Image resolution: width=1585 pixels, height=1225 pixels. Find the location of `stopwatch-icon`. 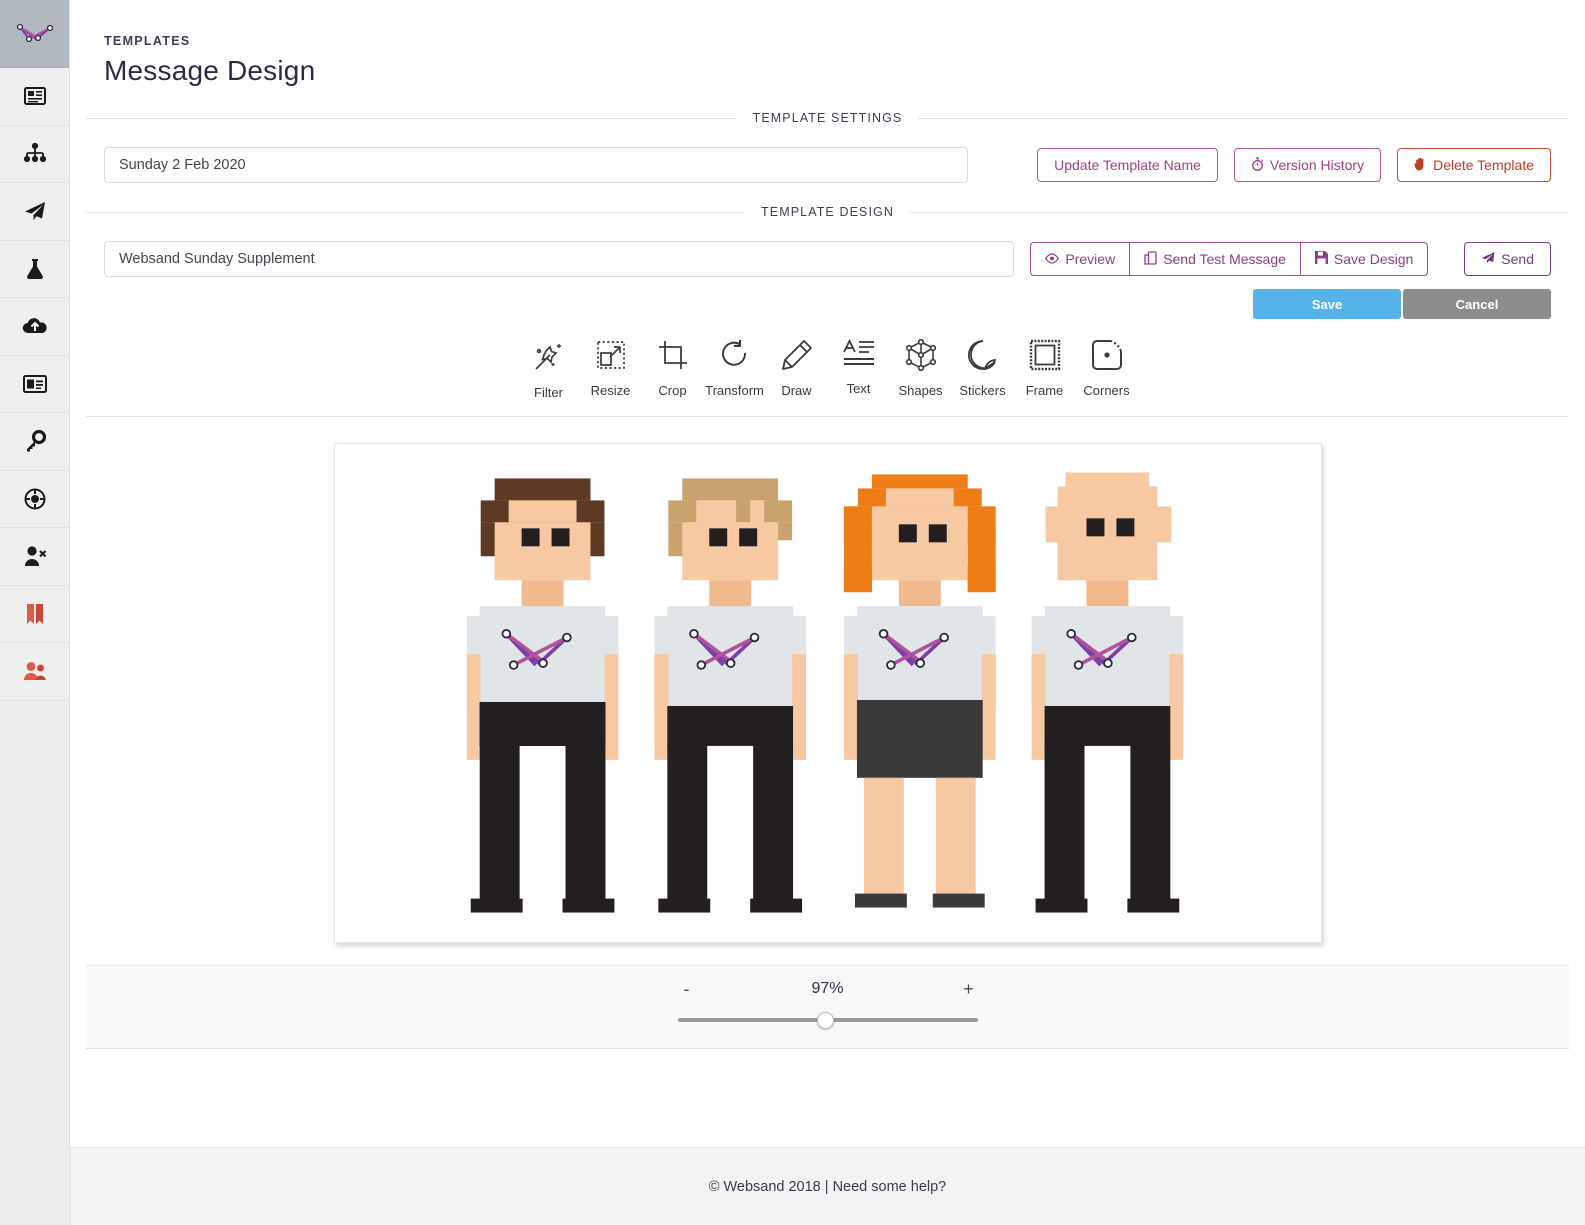

stopwatch-icon is located at coordinates (1257, 165).